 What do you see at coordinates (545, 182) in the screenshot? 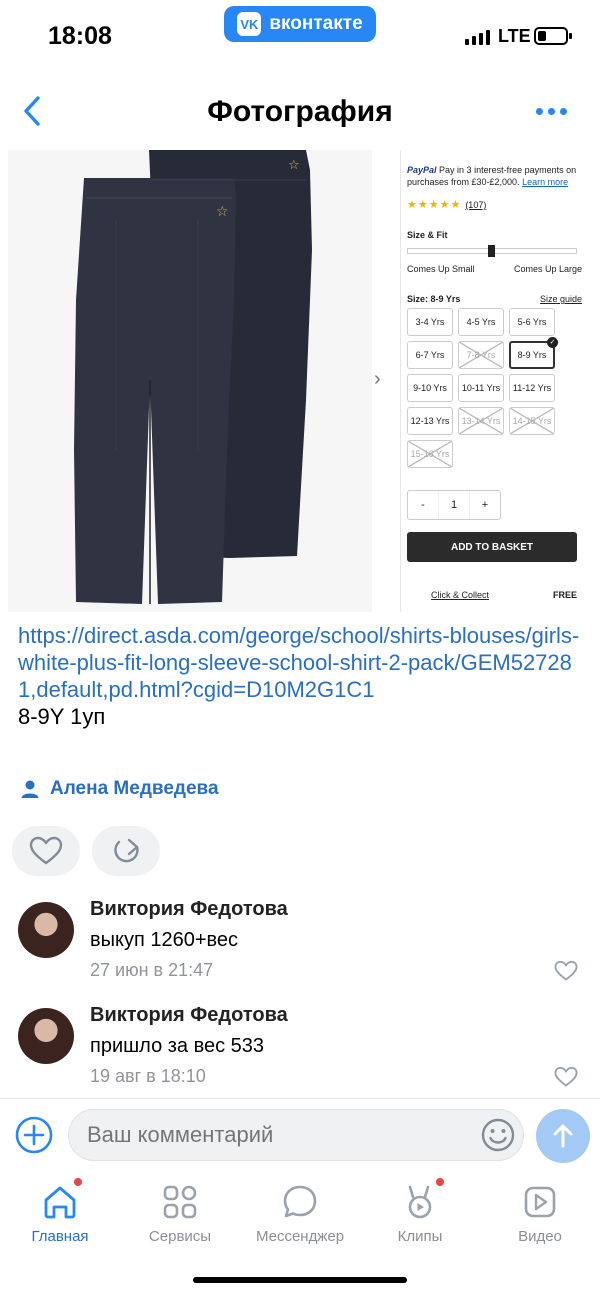
I see `paypal-learn-more: Learn more` at bounding box center [545, 182].